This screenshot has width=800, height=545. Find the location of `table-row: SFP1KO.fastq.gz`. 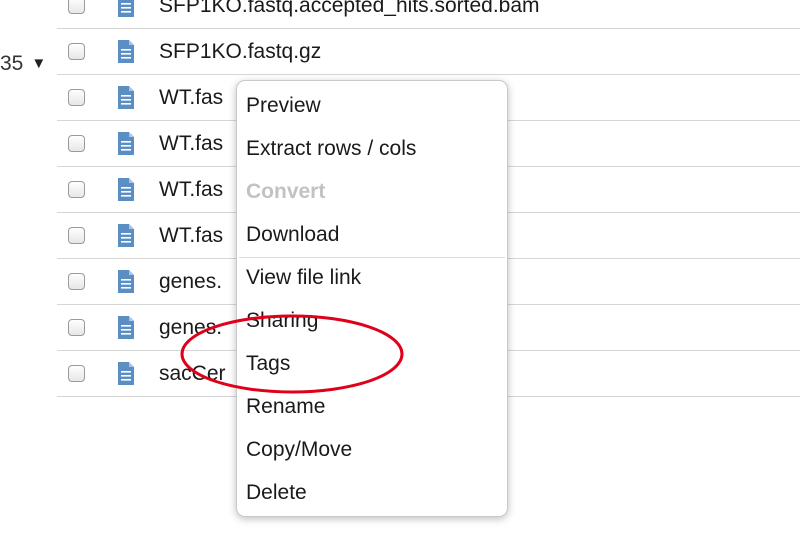

table-row: SFP1KO.fastq.gz is located at coordinates (428, 52).